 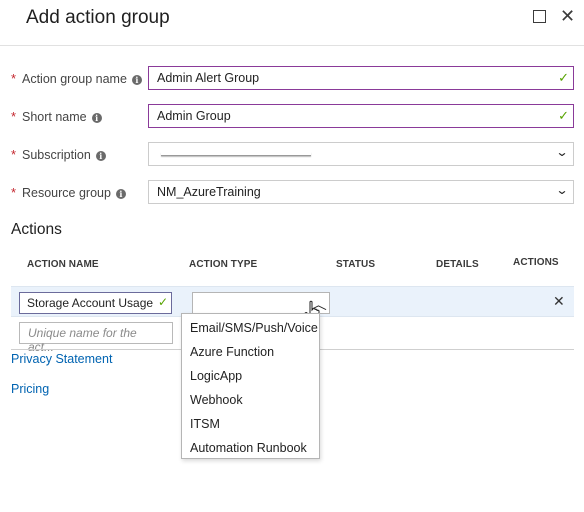 I want to click on subscription-label-text: Subscription, so click(x=56, y=155).